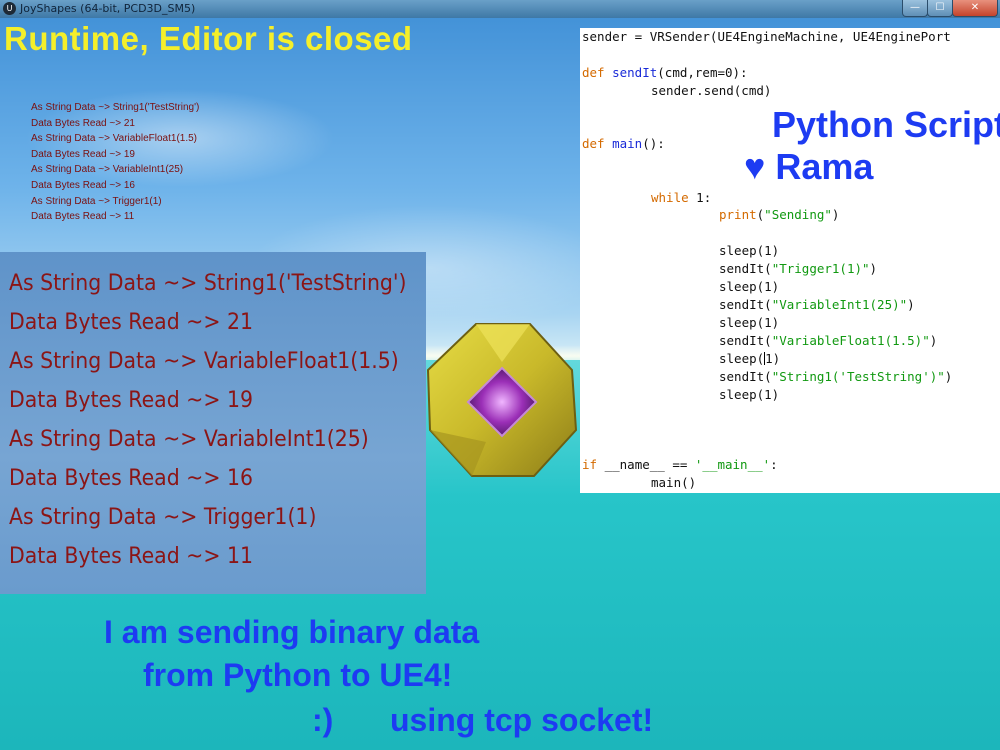 This screenshot has height=750, width=1000. What do you see at coordinates (732, 464) in the screenshot?
I see `code-string: '__main__'` at bounding box center [732, 464].